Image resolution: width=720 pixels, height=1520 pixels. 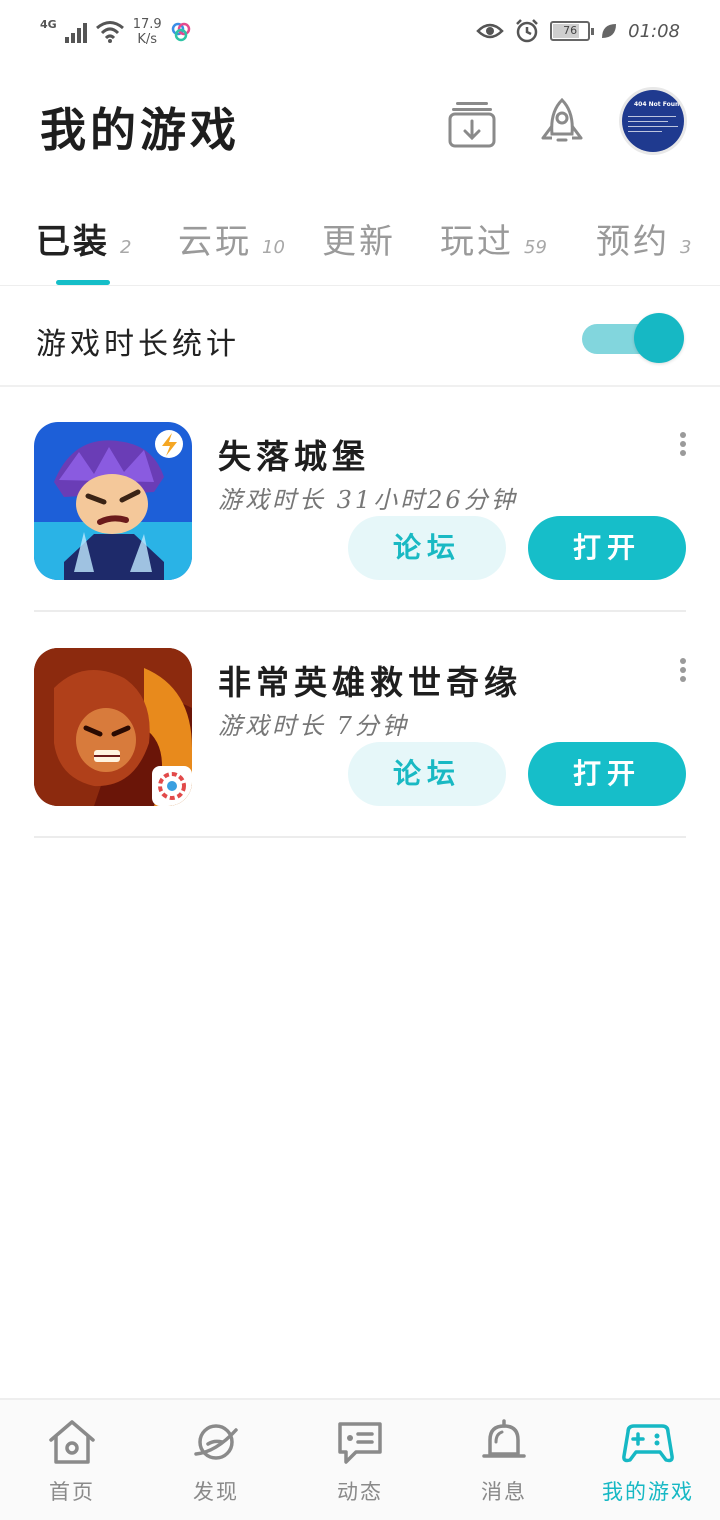 What do you see at coordinates (313, 726) in the screenshot?
I see `game-playtime: 游戏时长 7分钟` at bounding box center [313, 726].